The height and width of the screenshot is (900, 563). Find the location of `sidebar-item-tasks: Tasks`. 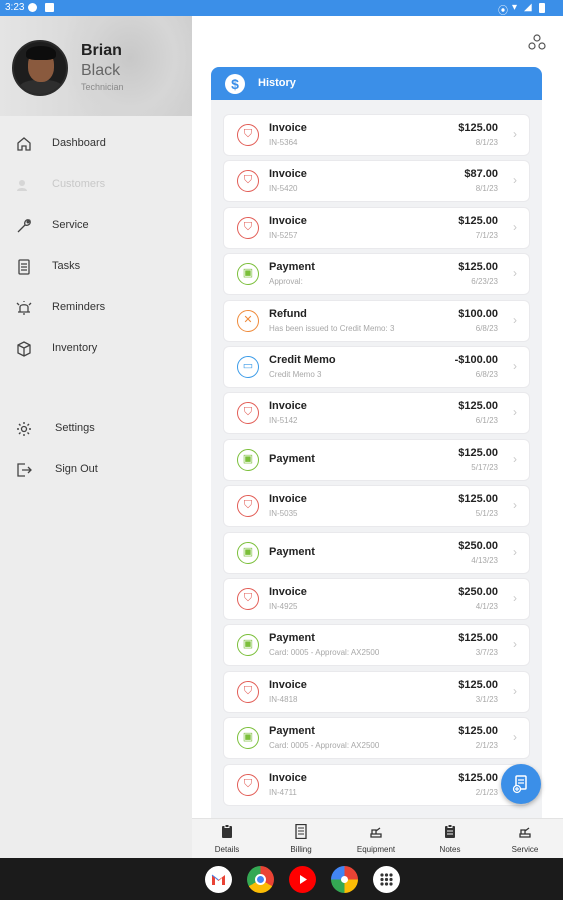

sidebar-item-tasks: Tasks is located at coordinates (96, 266).